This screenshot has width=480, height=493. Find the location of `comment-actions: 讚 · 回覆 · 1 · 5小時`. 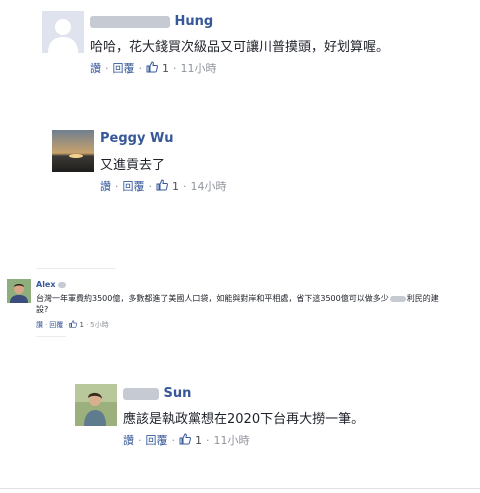

comment-actions: 讚 · 回覆 · 1 · 5小時 is located at coordinates (72, 325).